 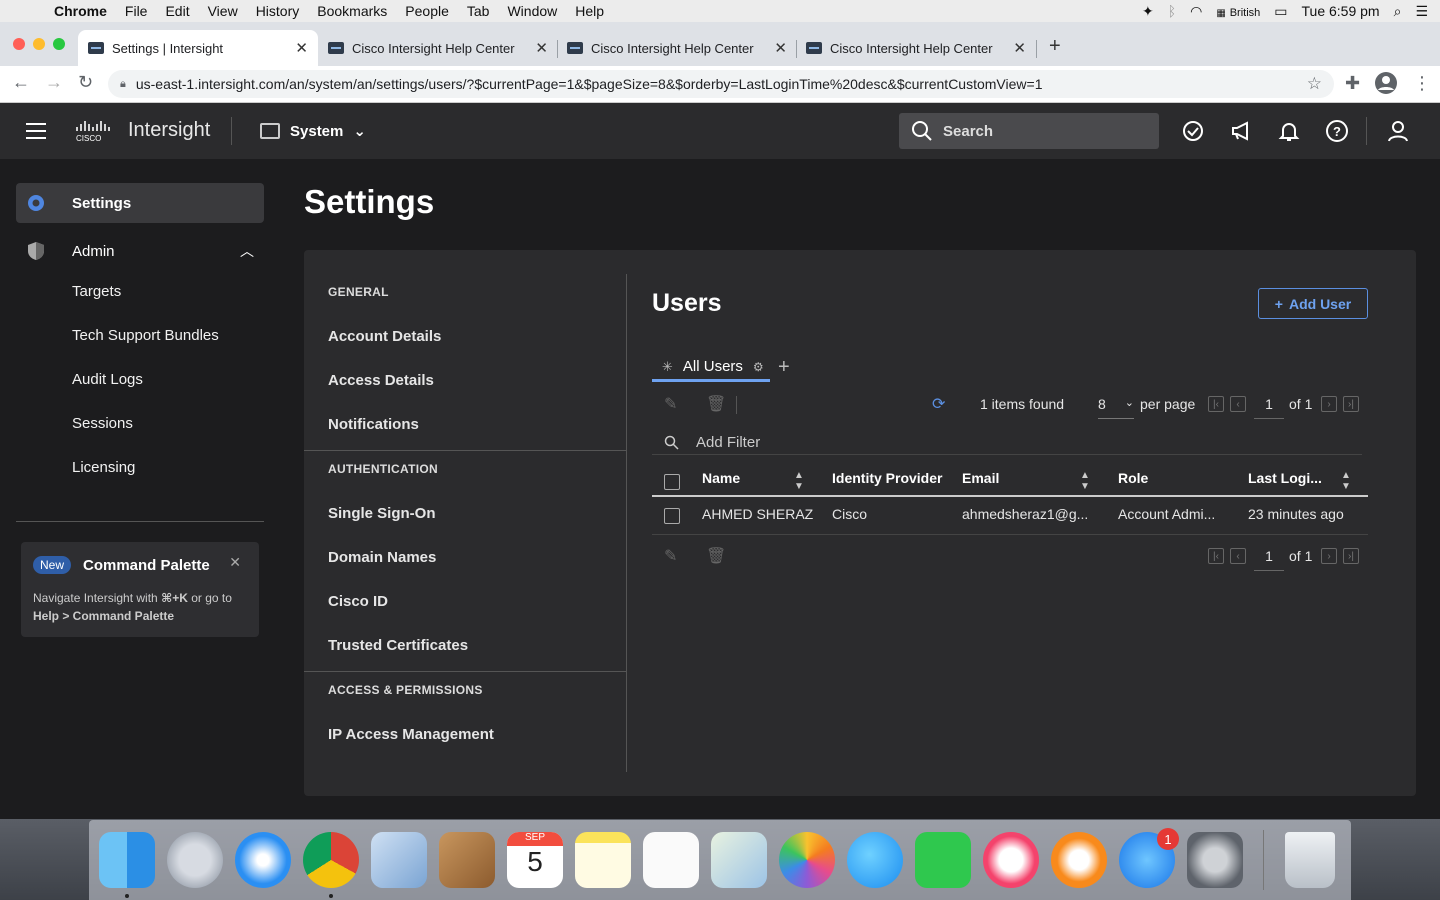 I want to click on announcements-megaphone-icon, so click(x=1241, y=131).